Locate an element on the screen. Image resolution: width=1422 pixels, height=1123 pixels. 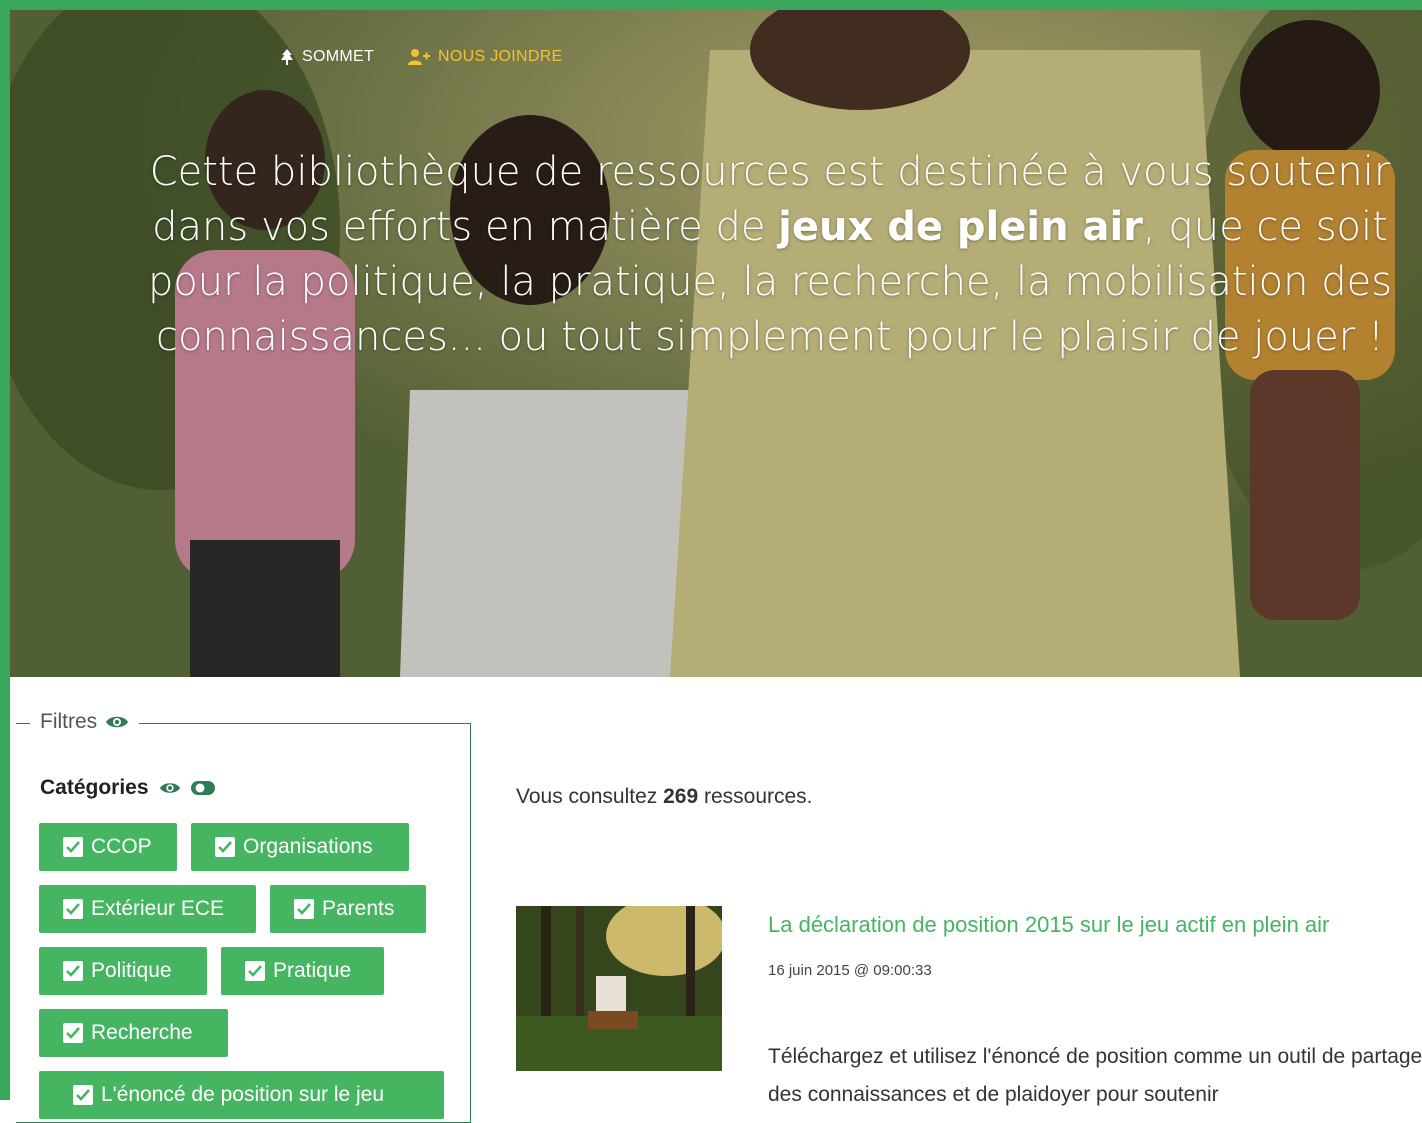
category-chip-parents: Parents is located at coordinates (348, 909).